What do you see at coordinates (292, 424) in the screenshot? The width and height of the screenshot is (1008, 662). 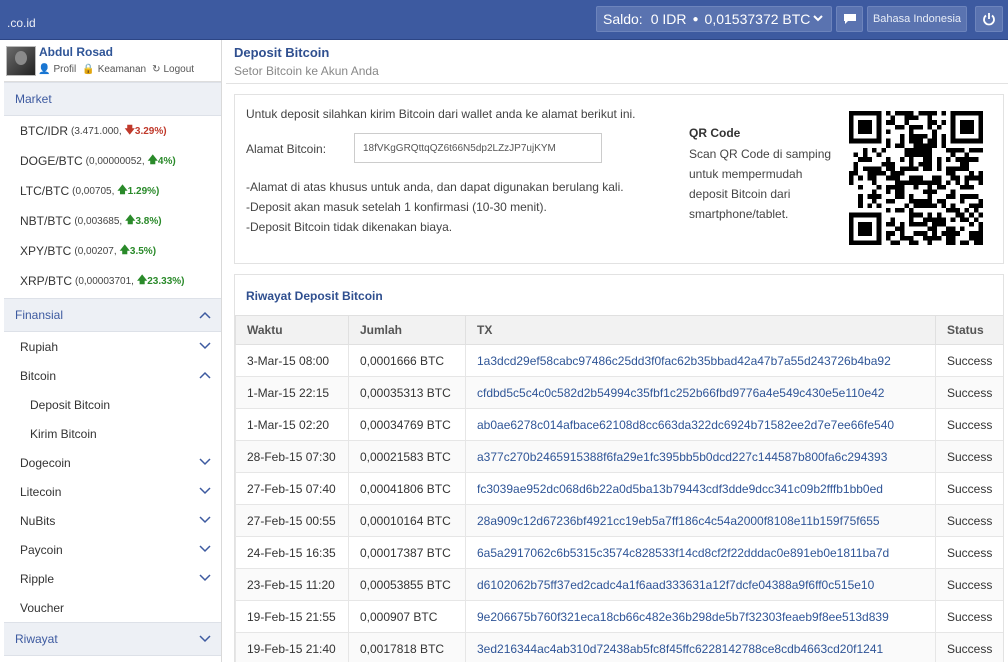 I see `row-waktu: 1-Mar-15 02:20` at bounding box center [292, 424].